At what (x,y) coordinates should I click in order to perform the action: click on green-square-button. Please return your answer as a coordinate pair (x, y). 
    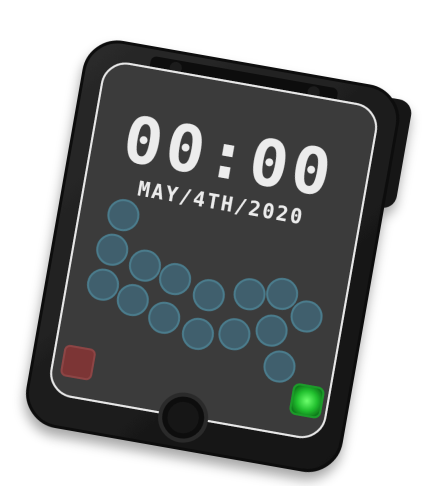
    Looking at the image, I should click on (307, 401).